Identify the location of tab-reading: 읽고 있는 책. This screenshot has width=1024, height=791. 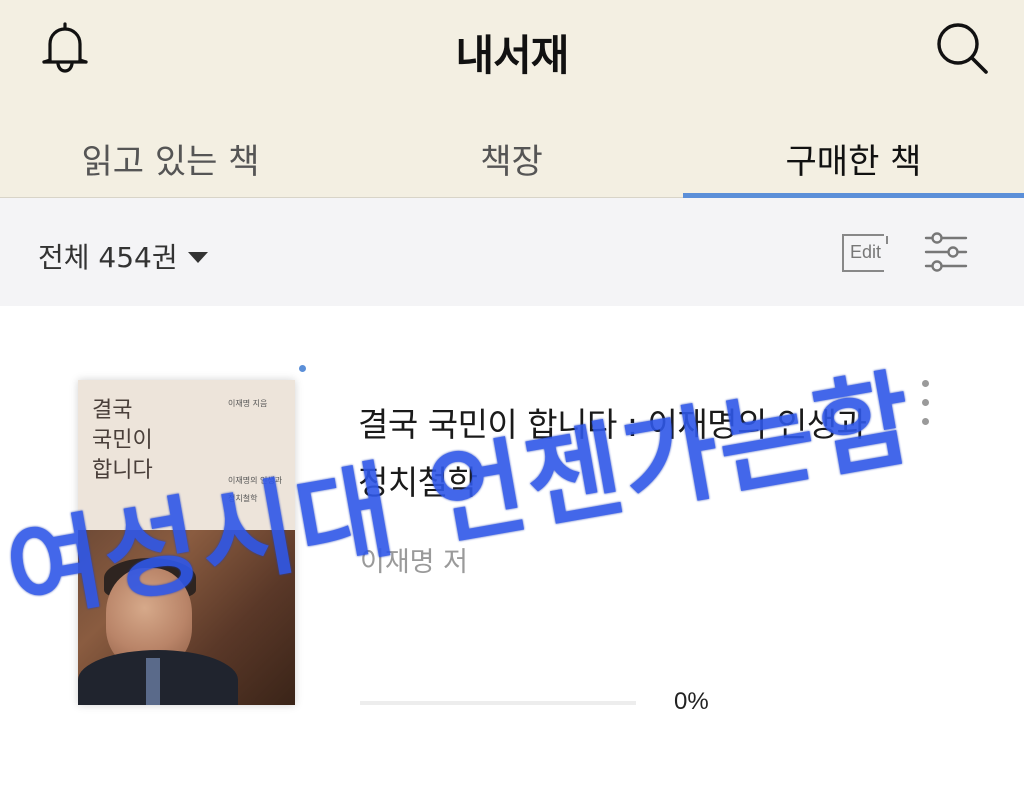
(170, 158).